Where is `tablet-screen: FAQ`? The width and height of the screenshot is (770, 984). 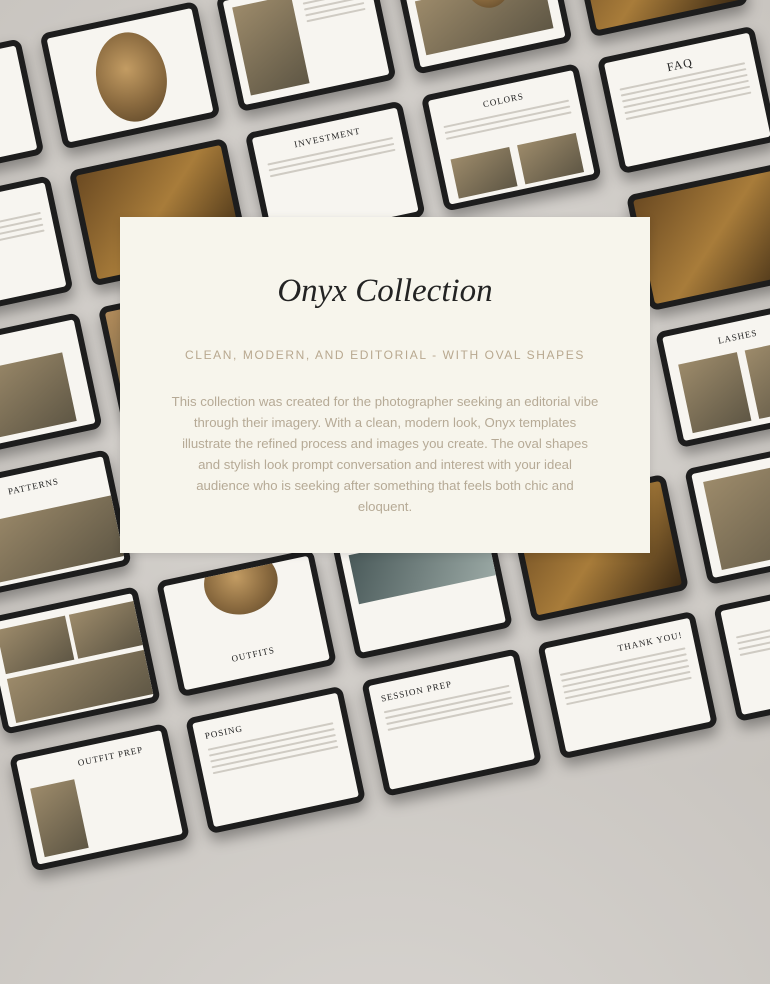
tablet-screen: FAQ is located at coordinates (686, 100).